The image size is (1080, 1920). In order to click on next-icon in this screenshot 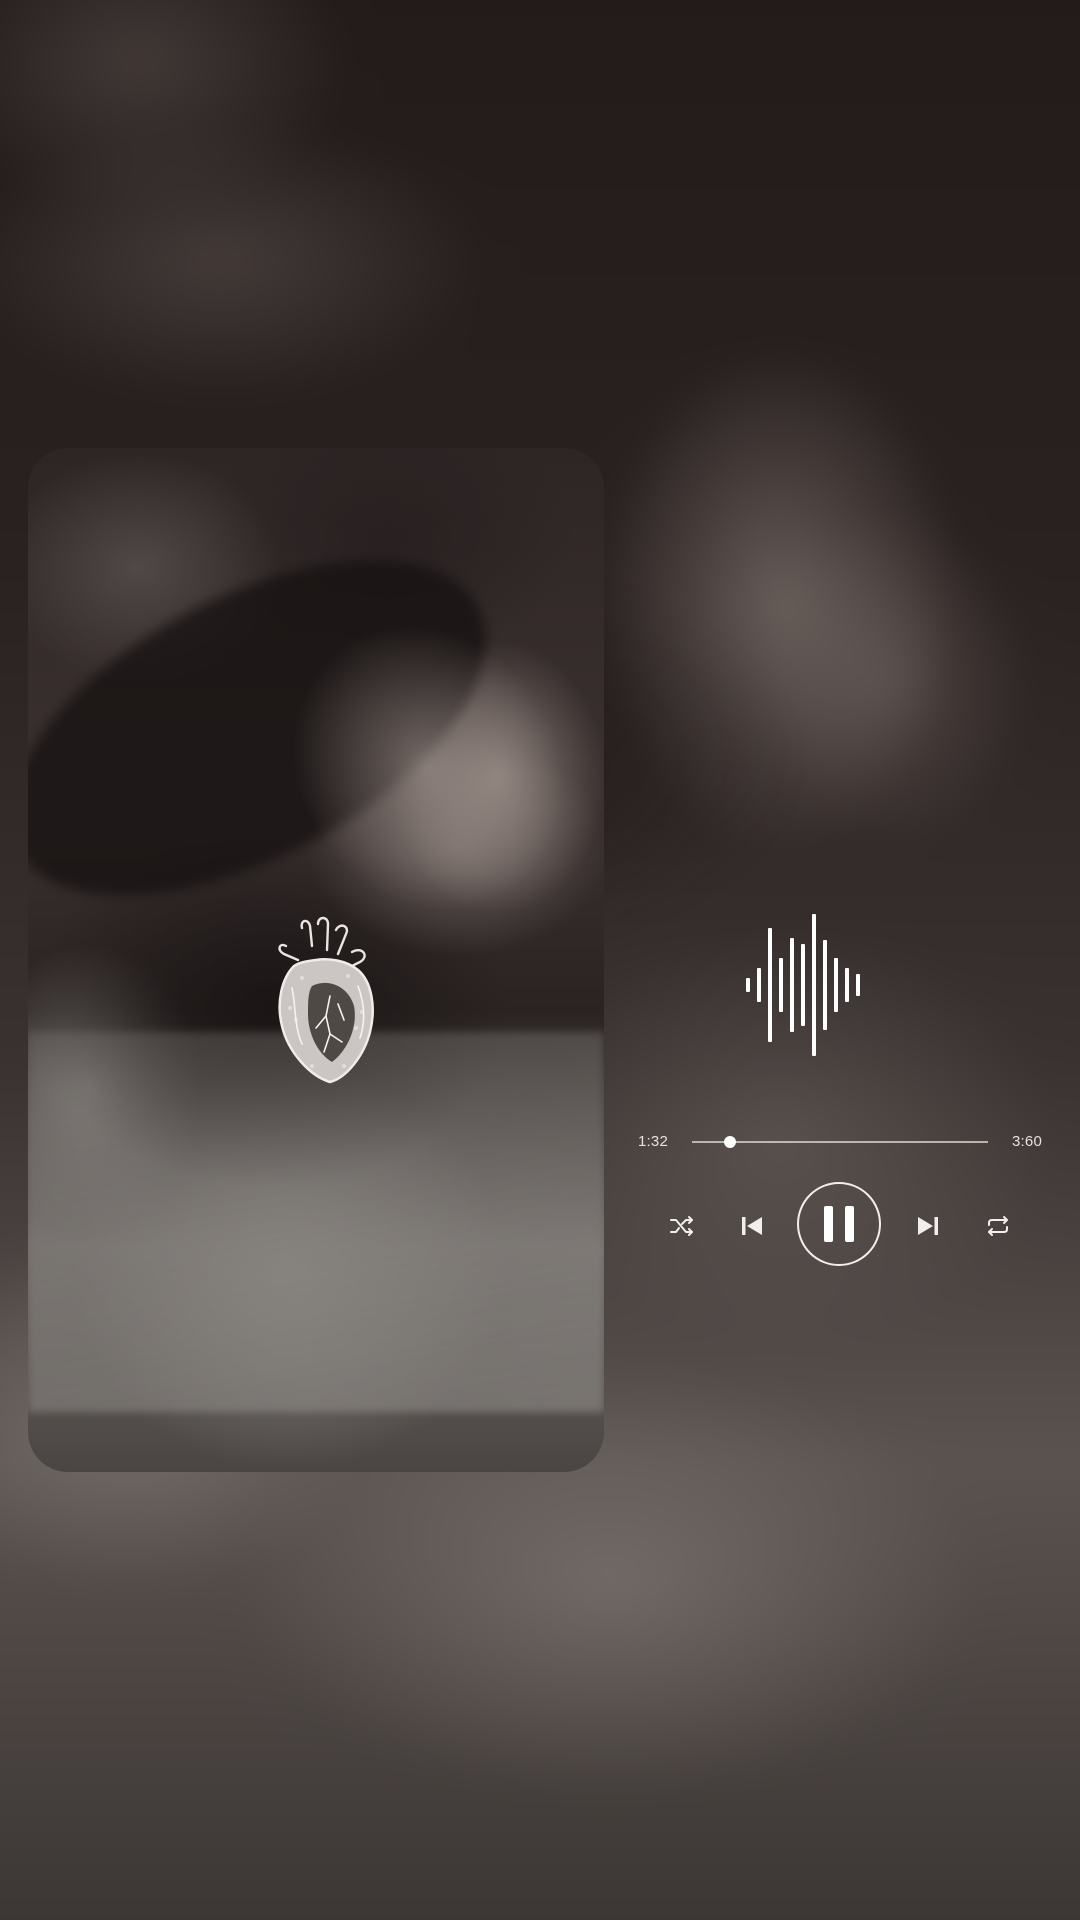, I will do `click(928, 1226)`.